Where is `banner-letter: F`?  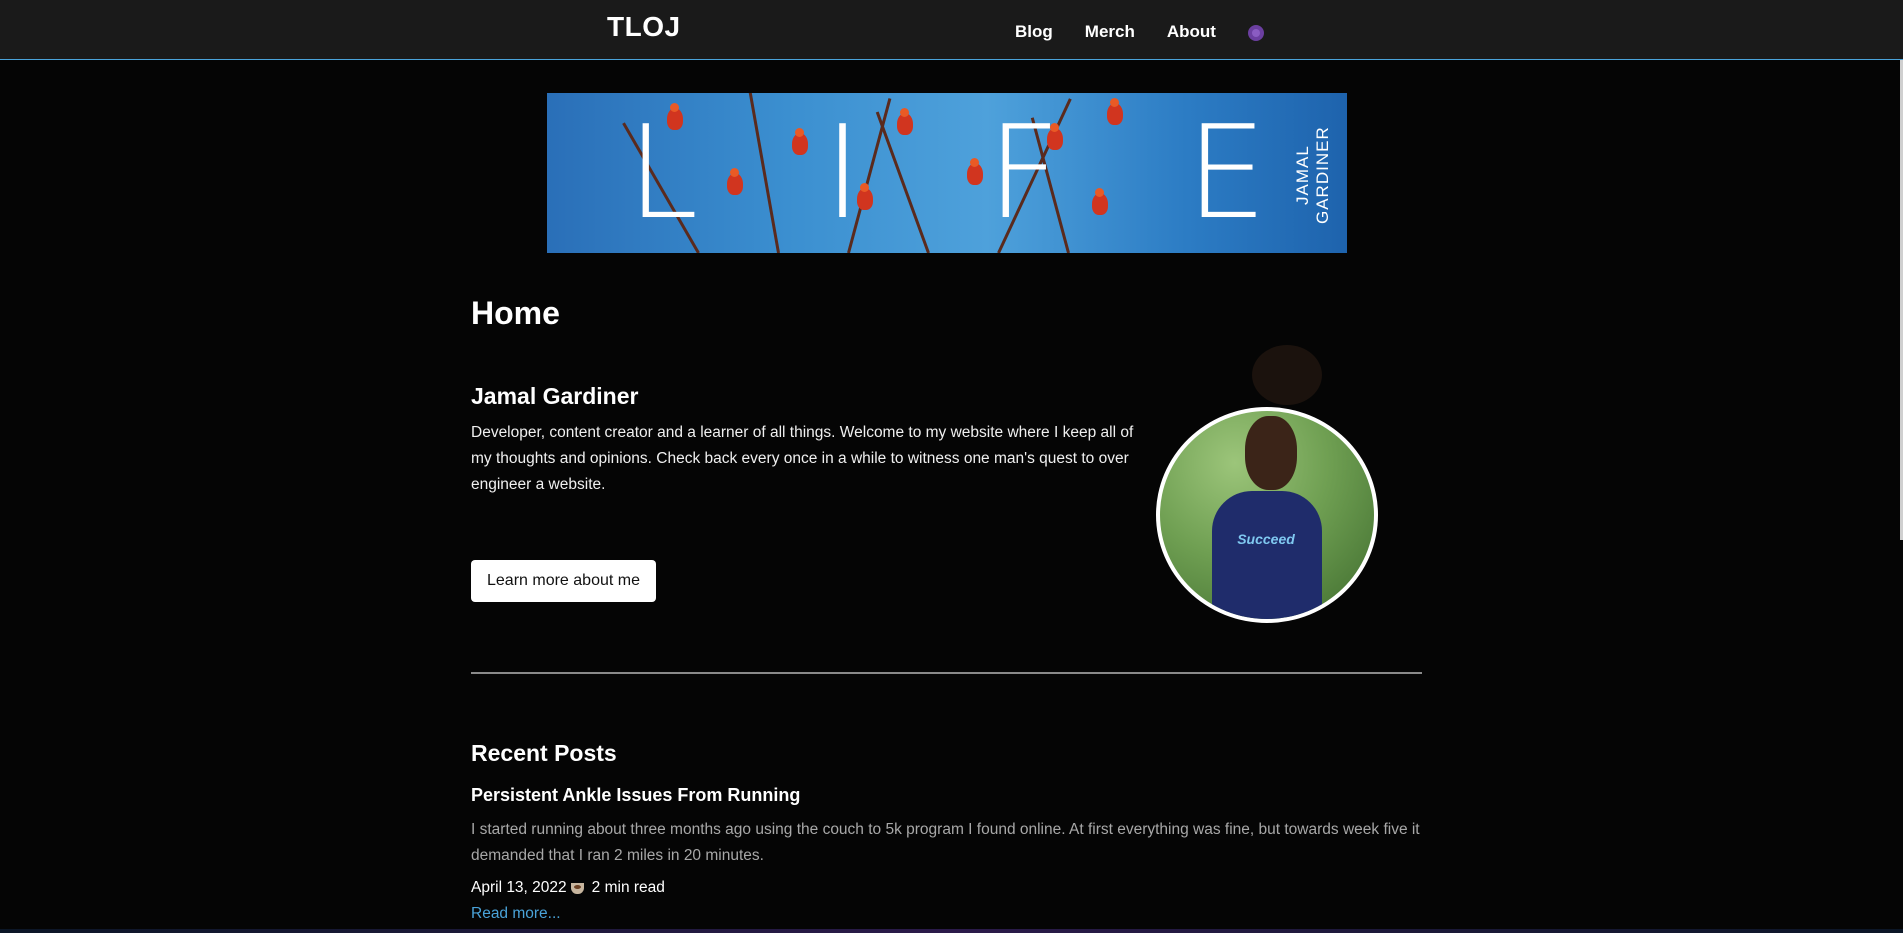 banner-letter: F is located at coordinates (1024, 173).